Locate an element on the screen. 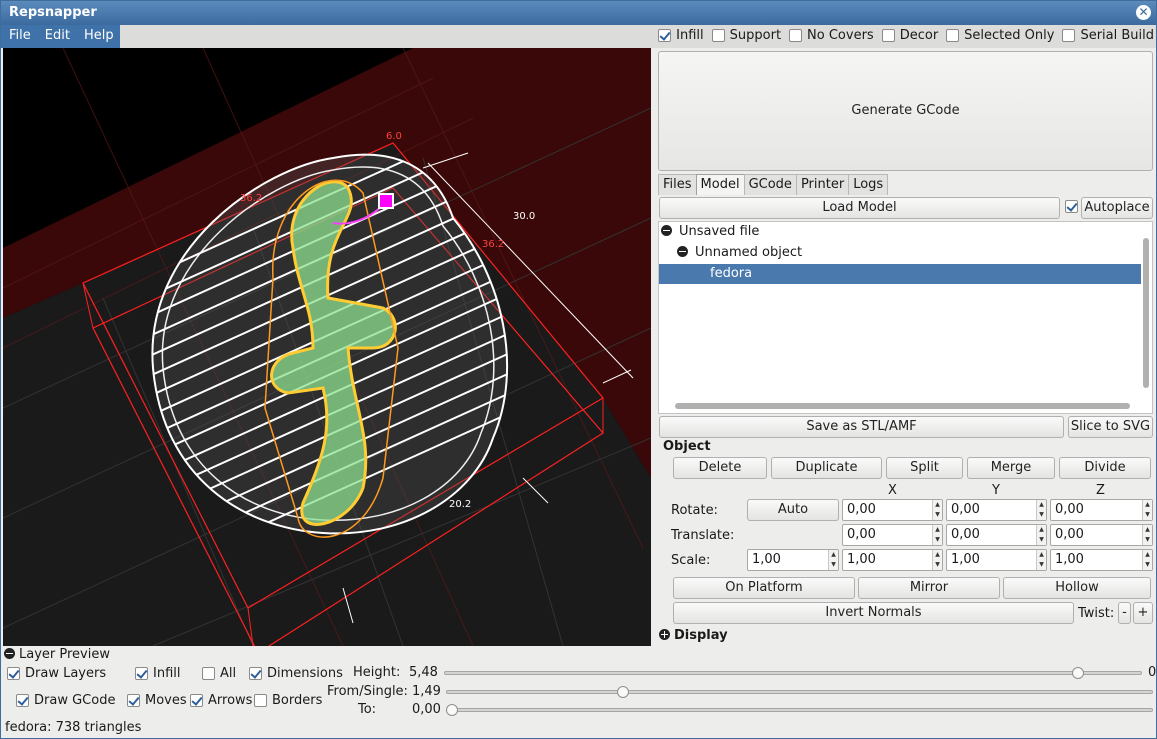  slice-svg-button: Slice to SVG is located at coordinates (1110, 427).